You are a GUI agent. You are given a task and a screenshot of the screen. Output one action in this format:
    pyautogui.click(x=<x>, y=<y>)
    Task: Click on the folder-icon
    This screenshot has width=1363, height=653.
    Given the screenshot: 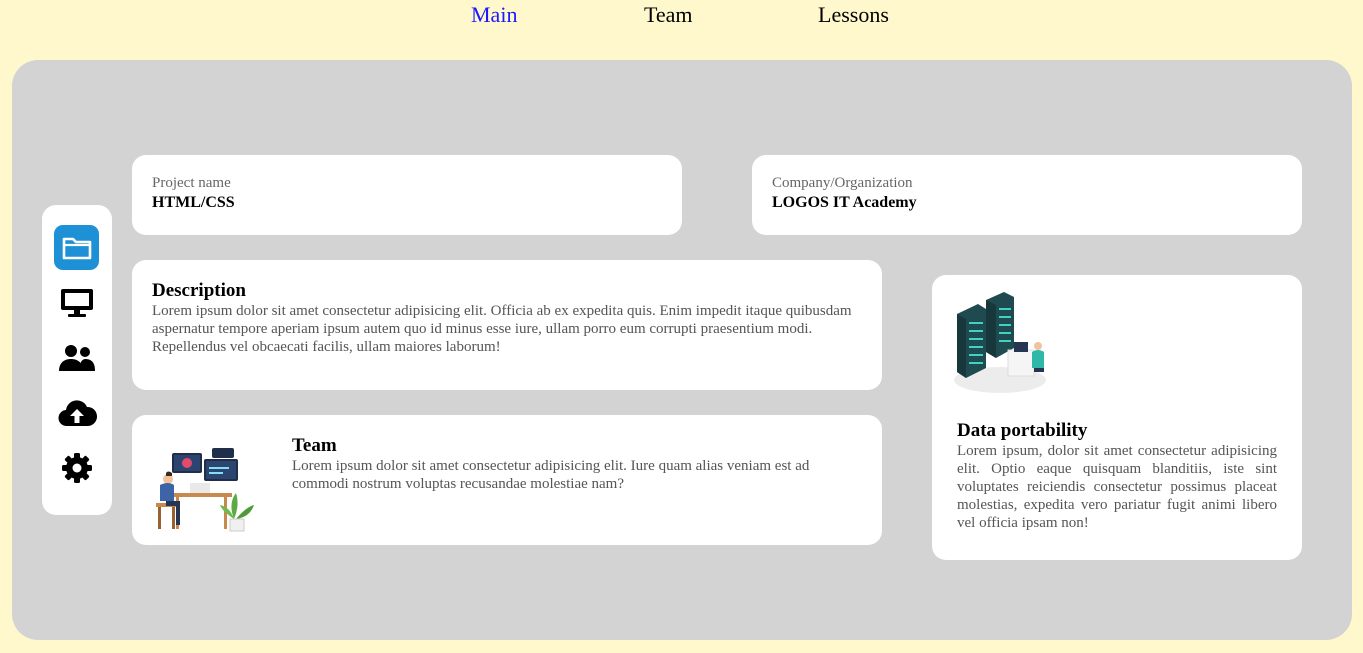 What is the action you would take?
    pyautogui.click(x=76, y=248)
    